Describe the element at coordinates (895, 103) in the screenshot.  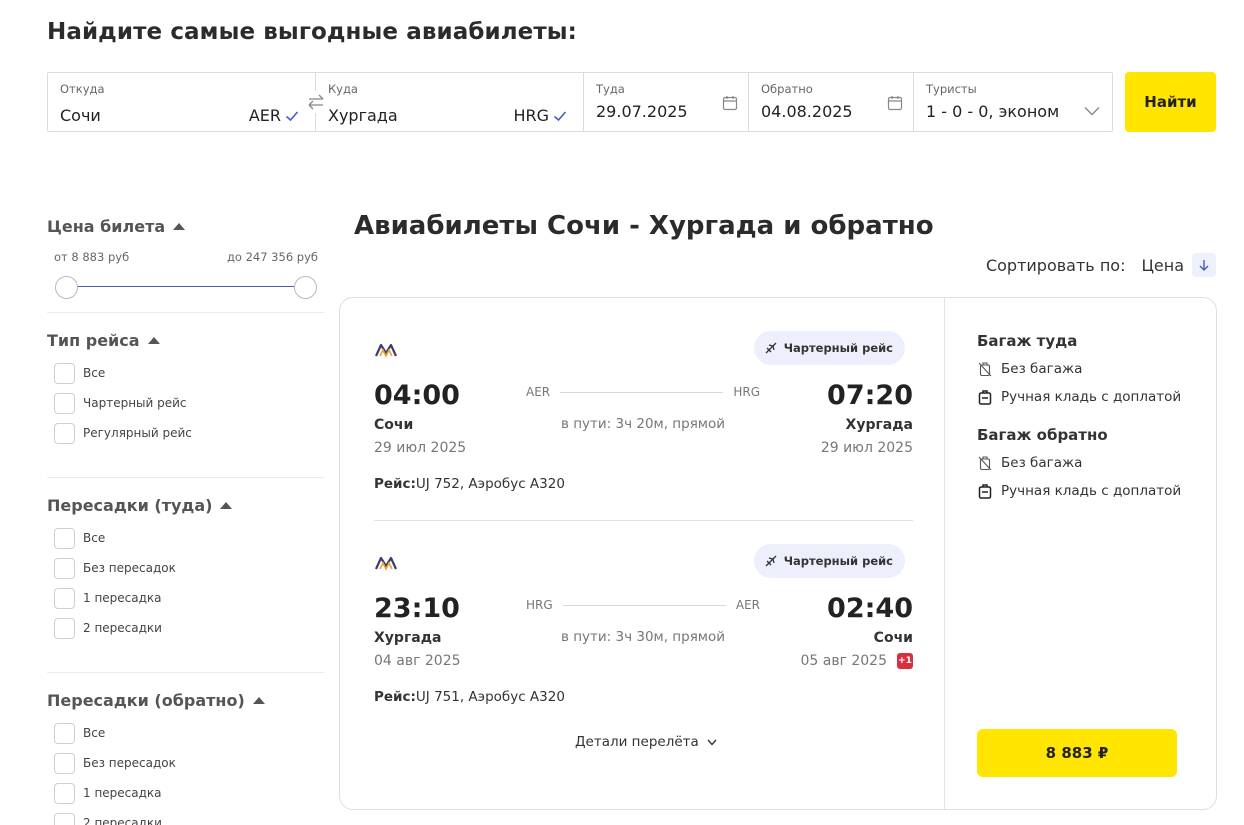
I see `calendar-icon` at that location.